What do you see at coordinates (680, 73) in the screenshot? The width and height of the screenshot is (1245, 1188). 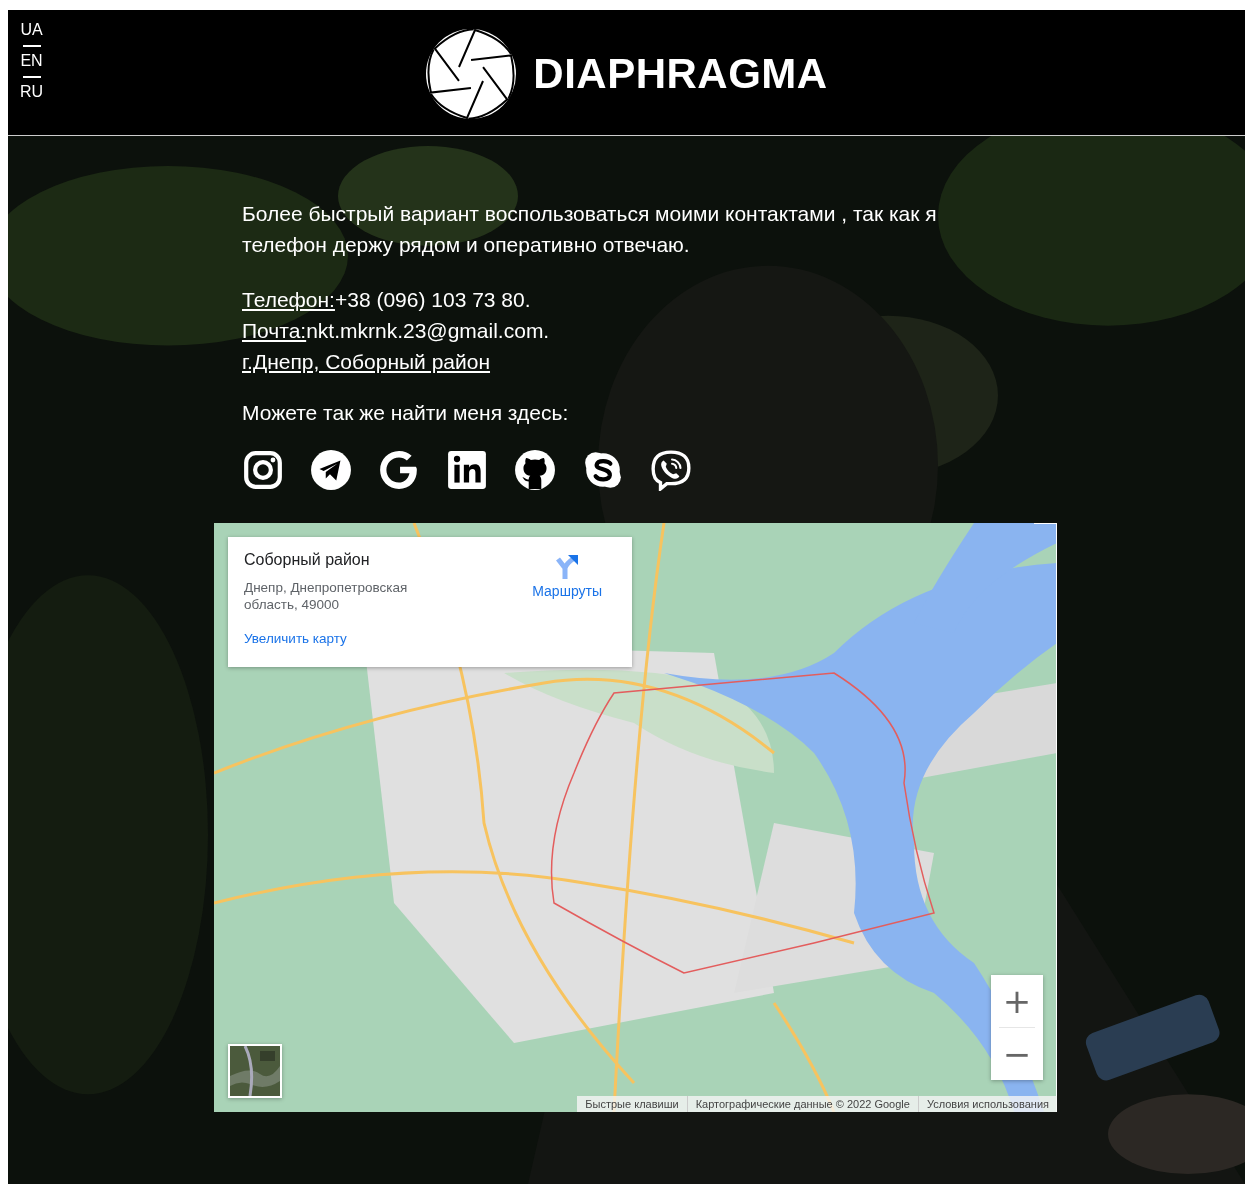 I see `brand-name: DIAPHRAGMA` at bounding box center [680, 73].